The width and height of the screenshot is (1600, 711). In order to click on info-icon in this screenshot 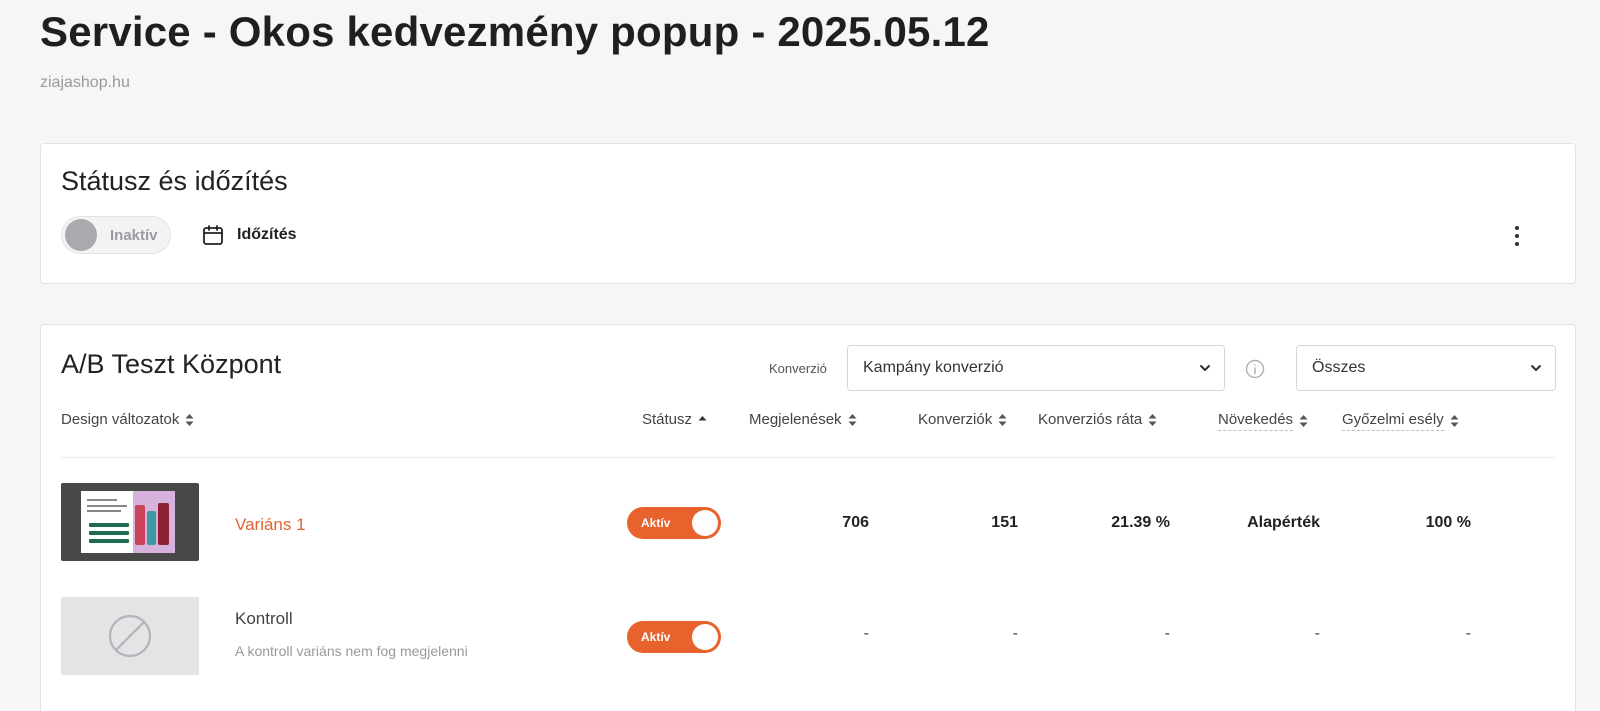, I will do `click(1255, 369)`.